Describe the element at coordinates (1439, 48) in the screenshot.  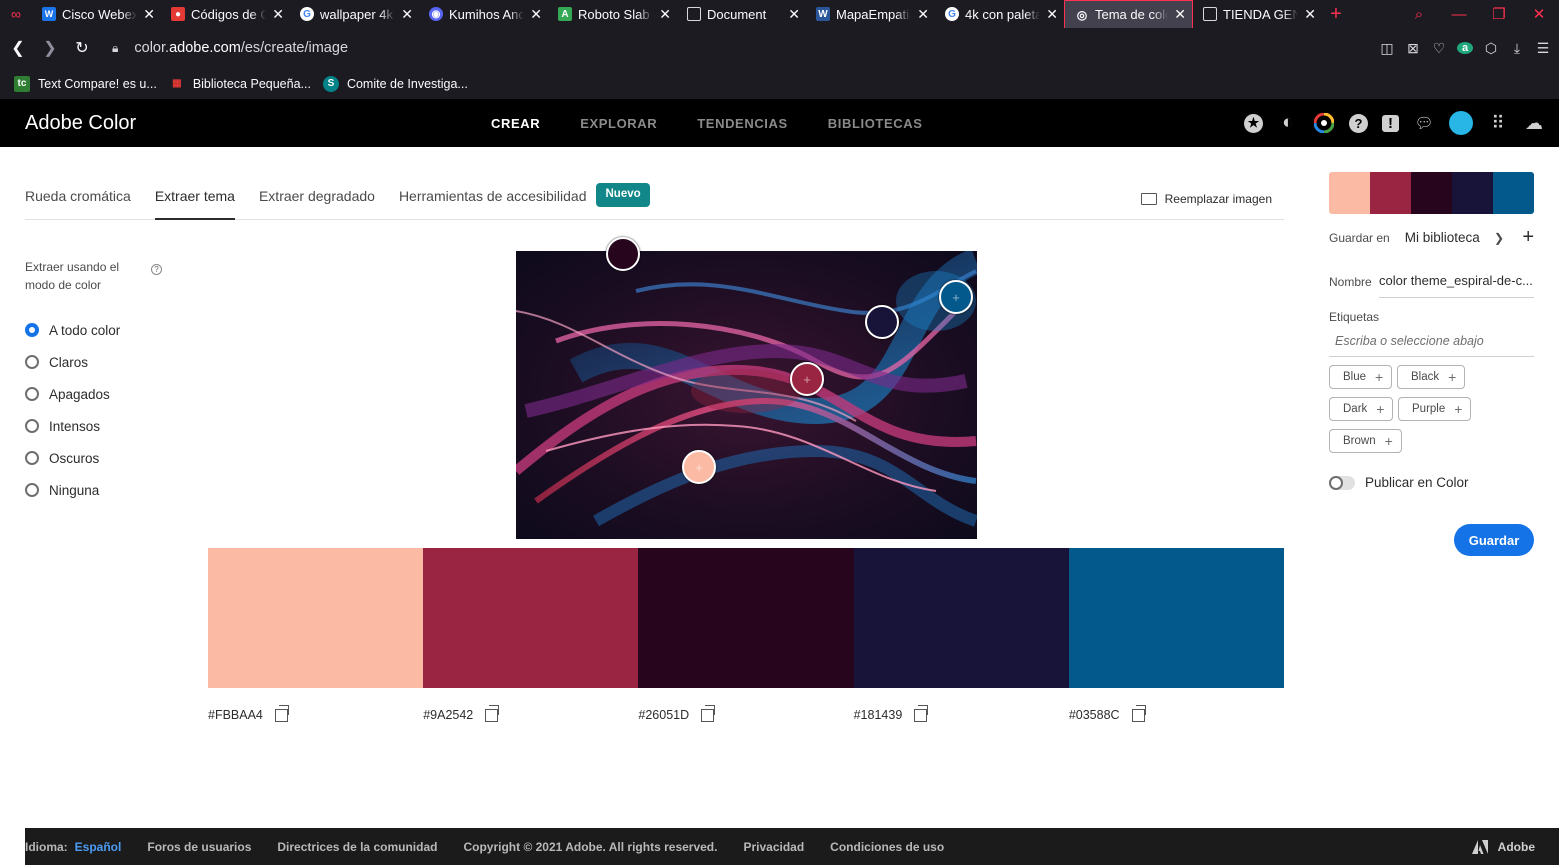
I see `heart-icon: ♡` at that location.